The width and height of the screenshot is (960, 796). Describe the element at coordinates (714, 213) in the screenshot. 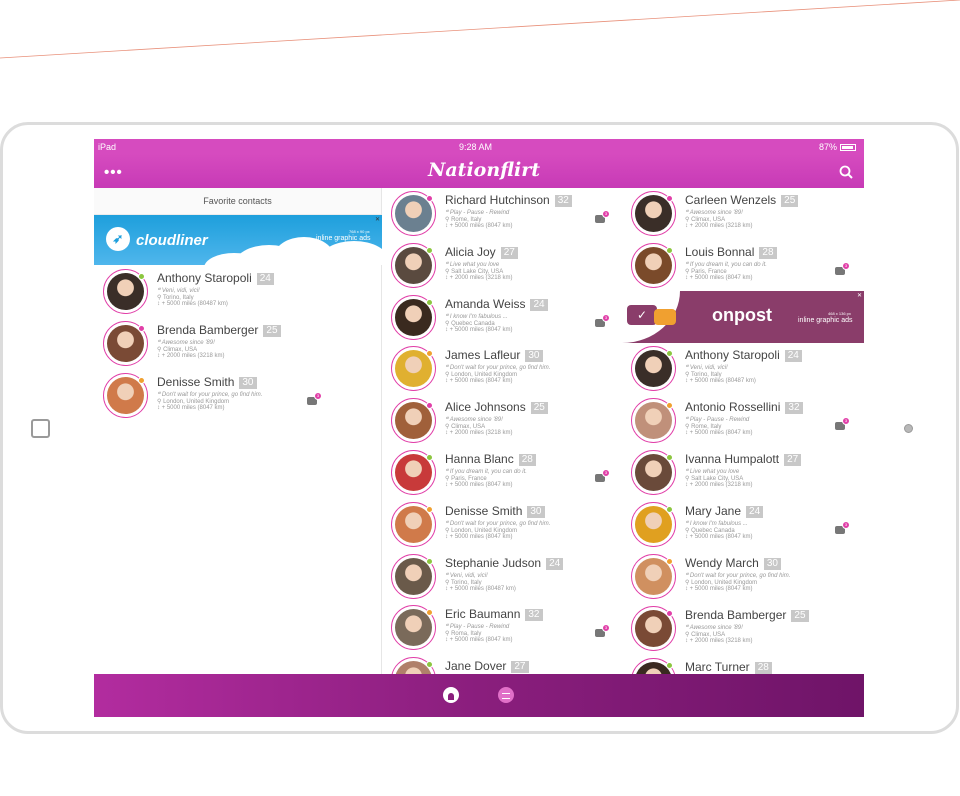

I see `contact-quote: ❝ Awesome since '89!` at that location.